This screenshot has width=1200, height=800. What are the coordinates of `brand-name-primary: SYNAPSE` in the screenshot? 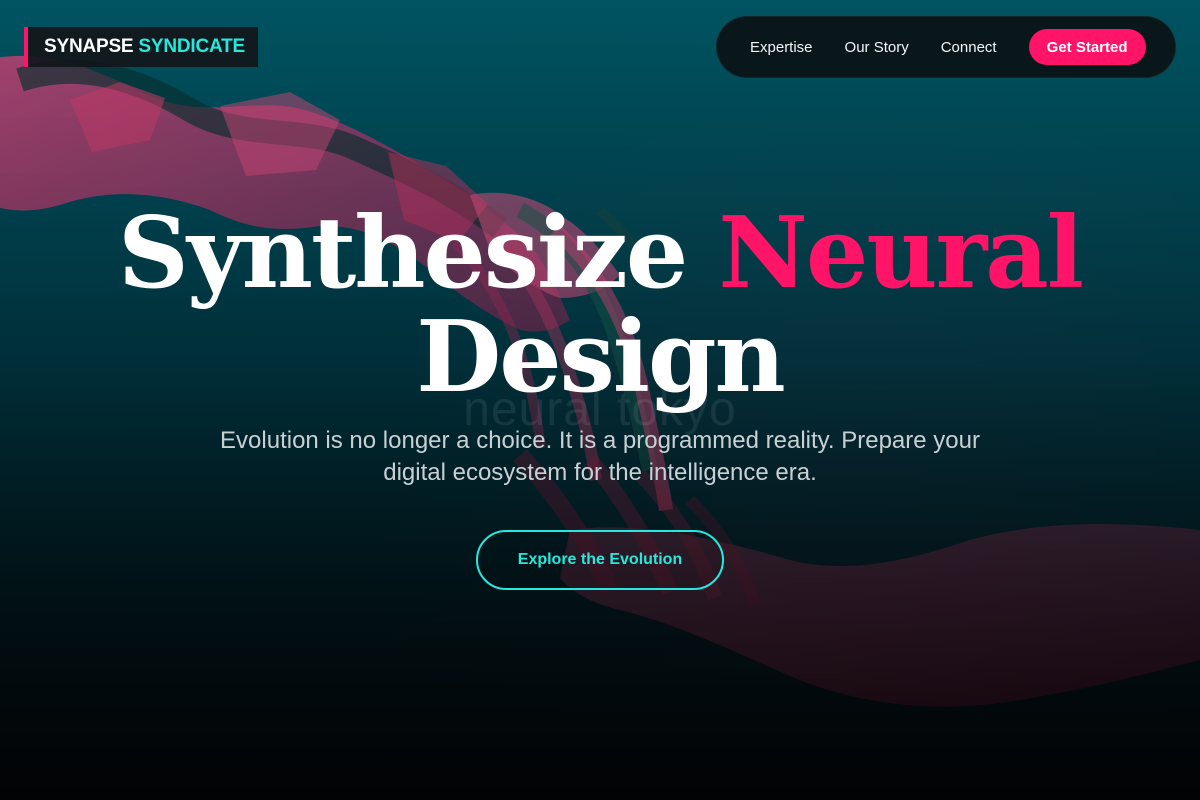 It's located at (89, 46).